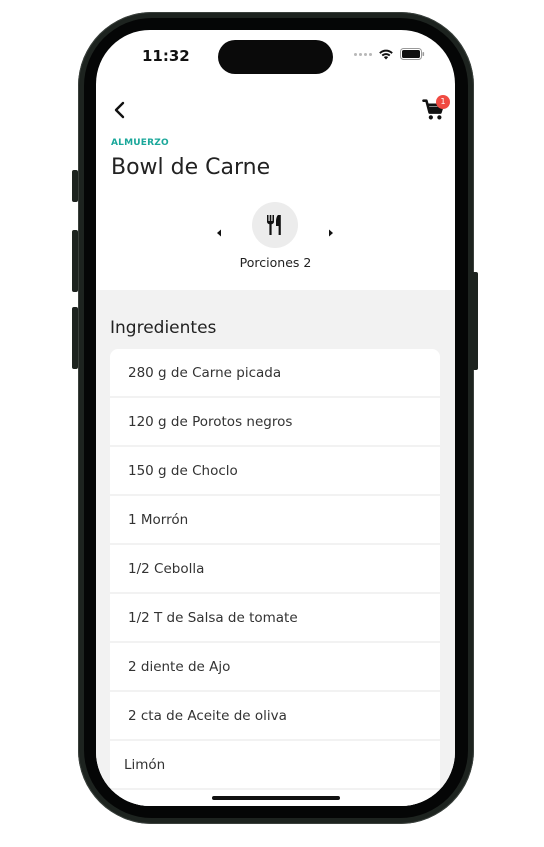 The image size is (544, 847). Describe the element at coordinates (219, 233) in the screenshot. I see `decrease-portions-icon` at that location.